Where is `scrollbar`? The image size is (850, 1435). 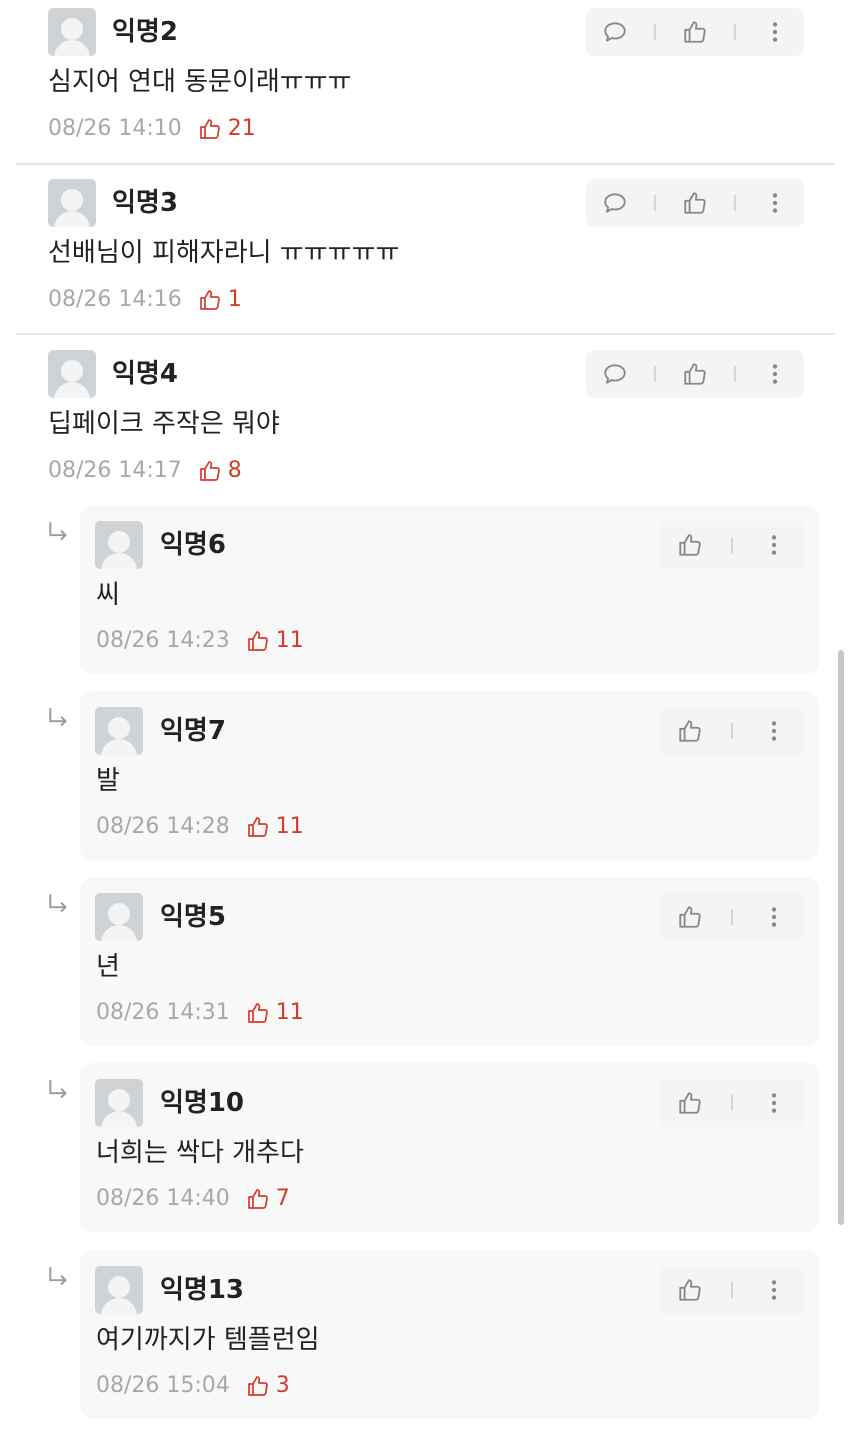
scrollbar is located at coordinates (841, 937).